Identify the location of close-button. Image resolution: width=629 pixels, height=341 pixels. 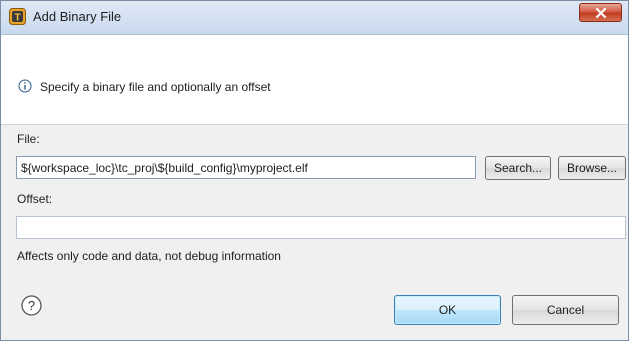
(600, 12).